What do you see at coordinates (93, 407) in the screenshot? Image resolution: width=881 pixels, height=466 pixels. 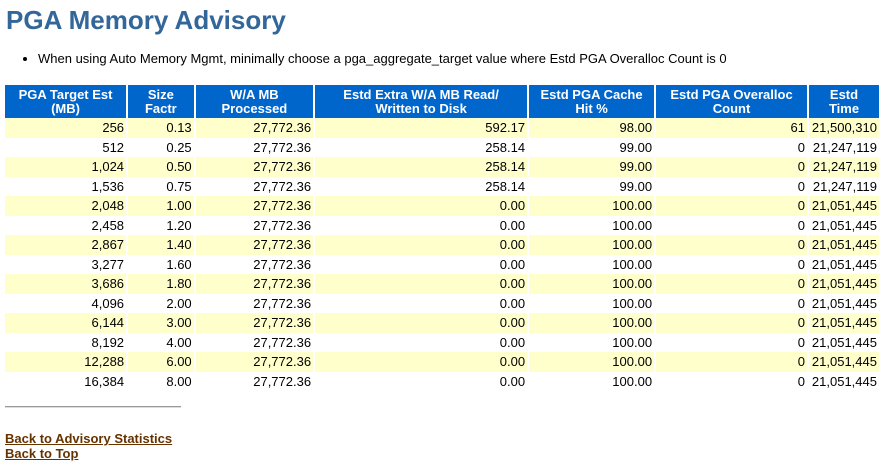 I see `separator-line` at bounding box center [93, 407].